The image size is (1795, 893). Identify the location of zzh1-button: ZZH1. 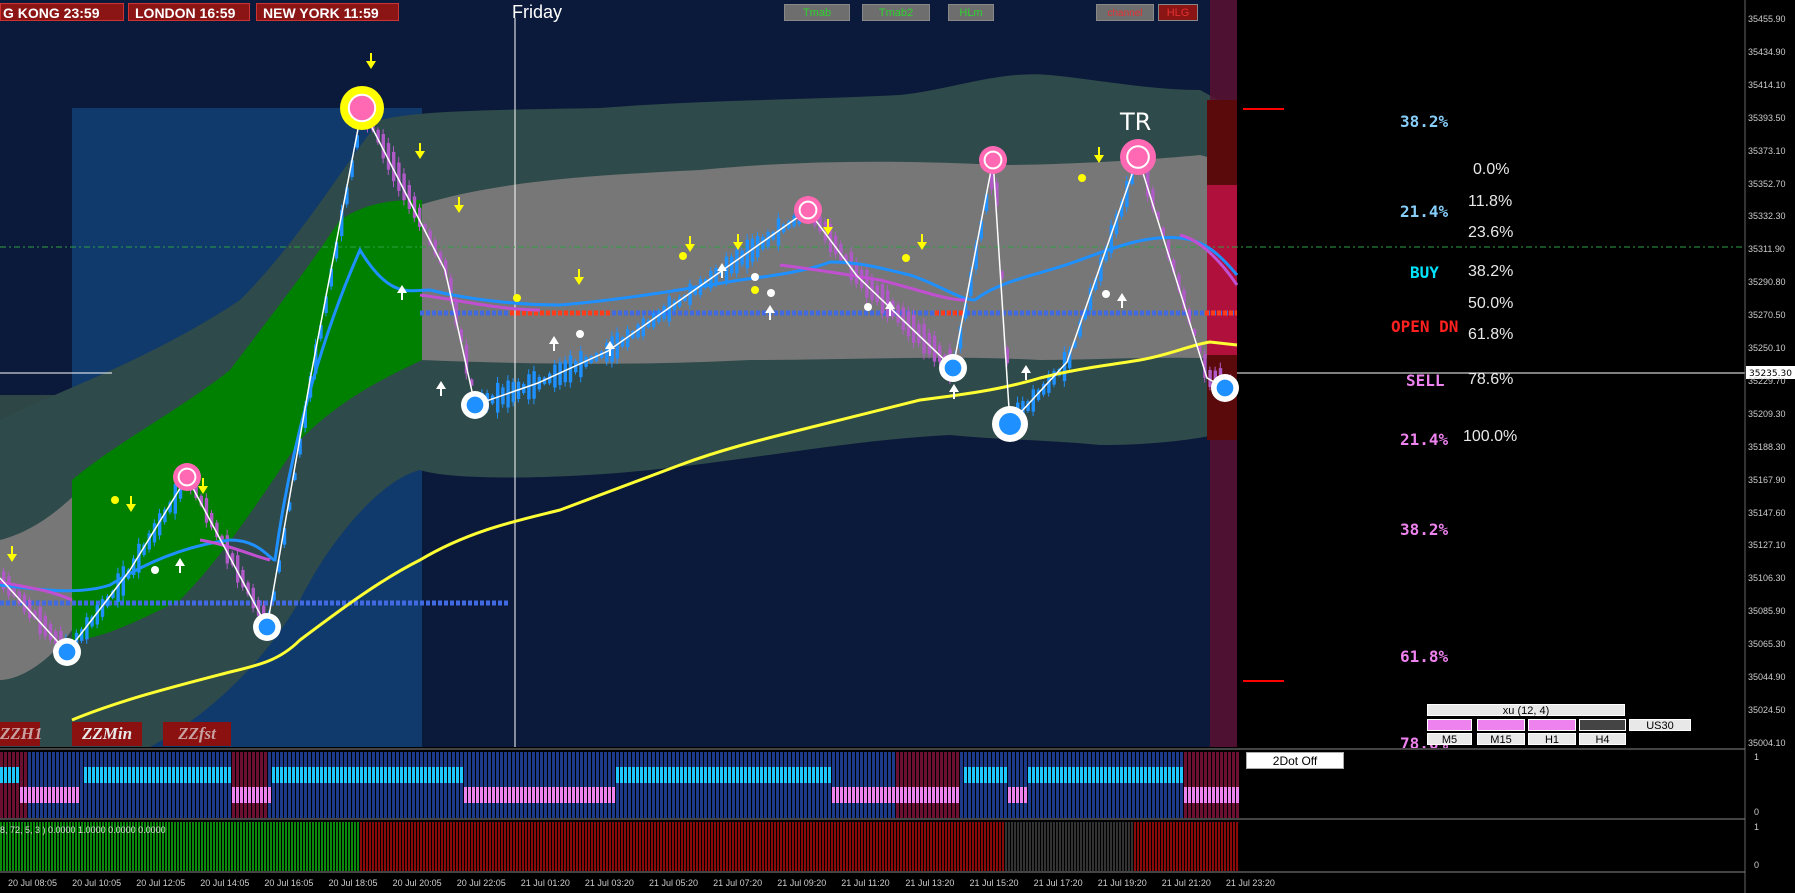
(21, 734).